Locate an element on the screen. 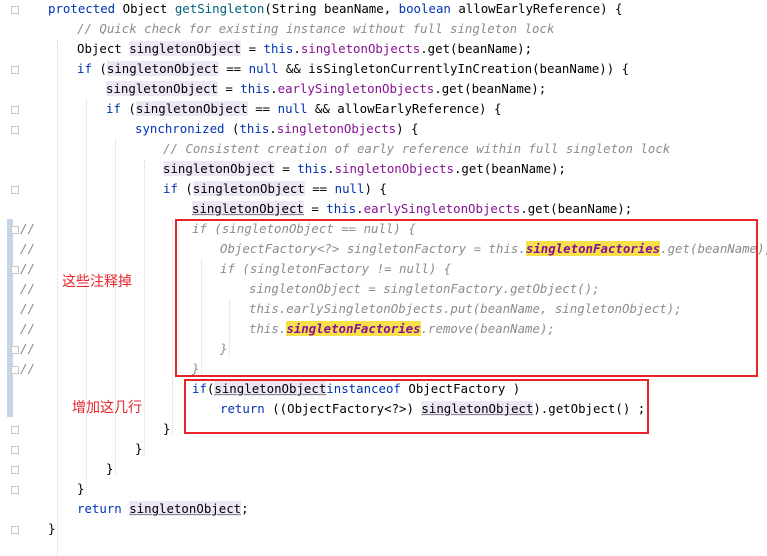 The height and width of the screenshot is (556, 767). code-token: && allowEarlyReference) { is located at coordinates (408, 108).